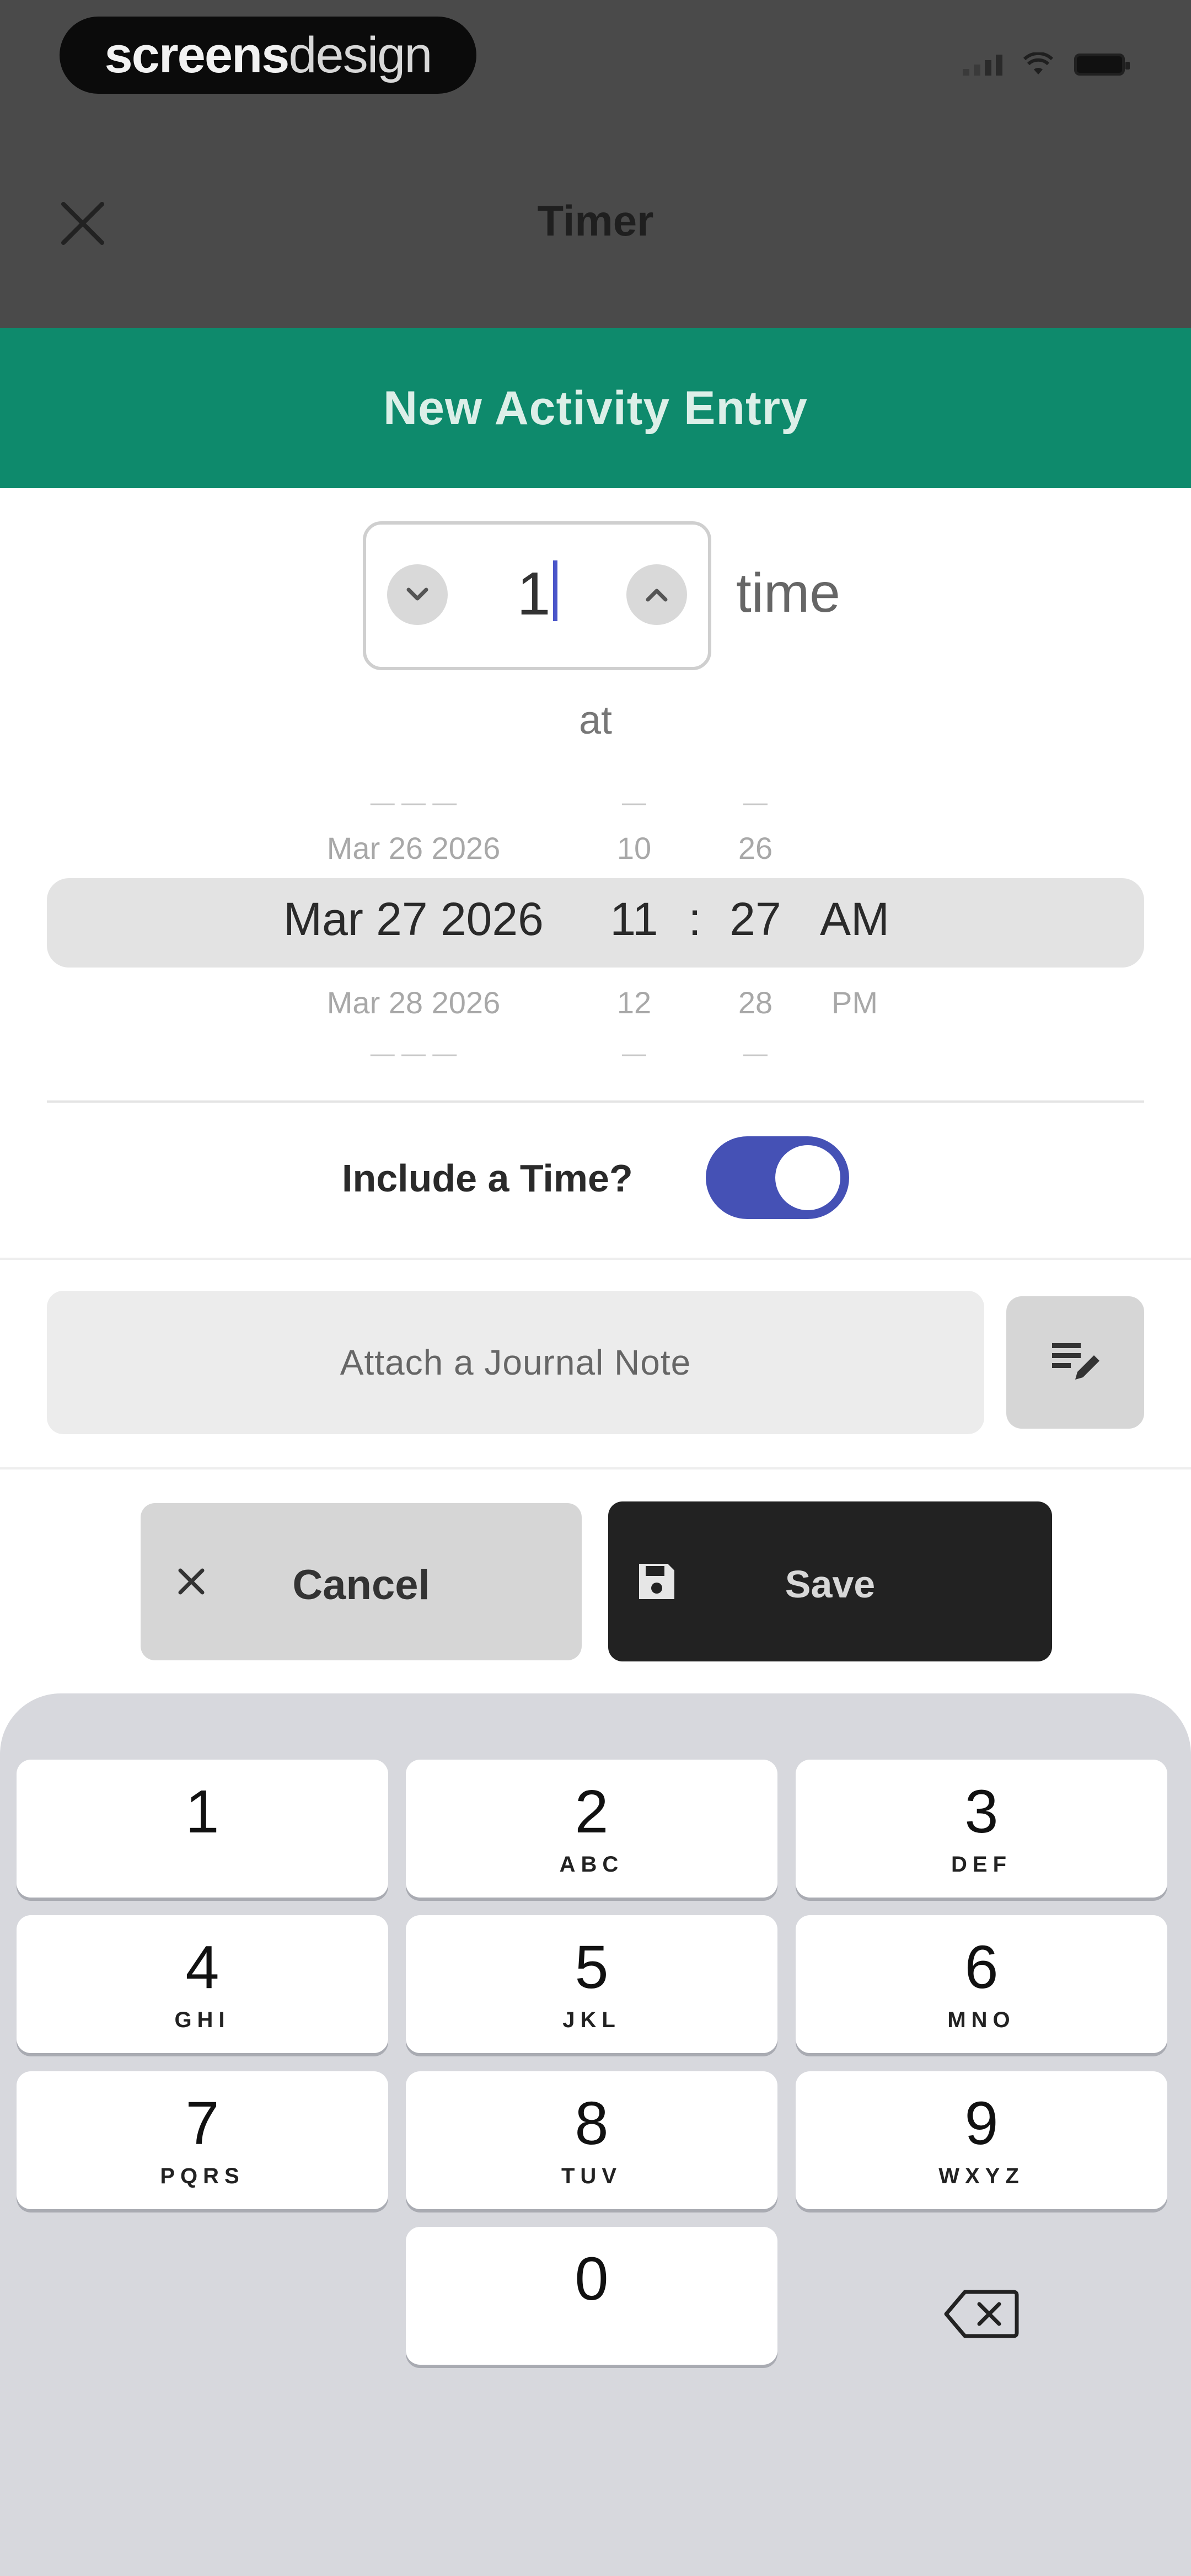  Describe the element at coordinates (982, 2020) in the screenshot. I see `key-letters: MNO` at that location.